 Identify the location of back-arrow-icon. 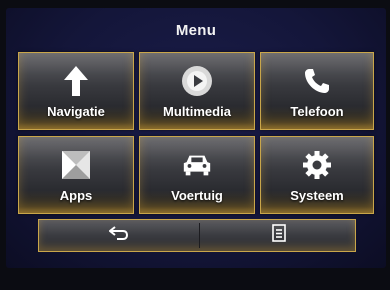
(118, 235).